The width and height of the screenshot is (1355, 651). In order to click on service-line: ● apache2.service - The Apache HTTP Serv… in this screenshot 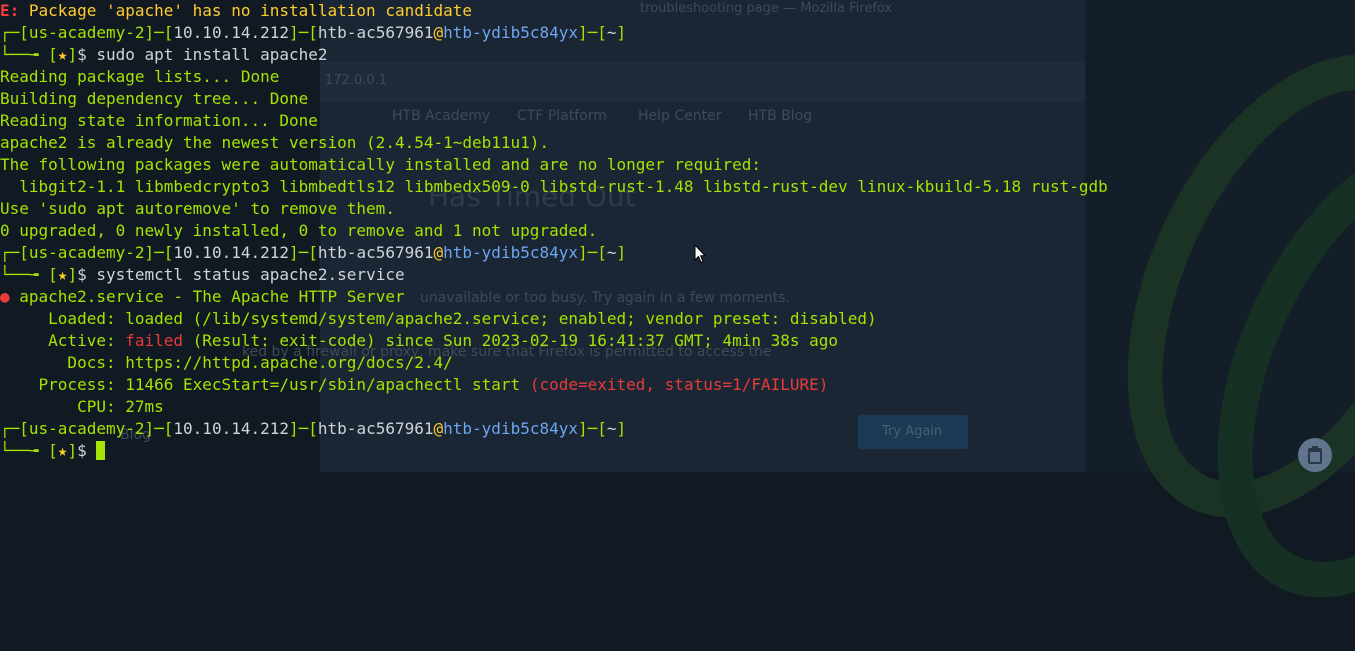, I will do `click(677, 297)`.